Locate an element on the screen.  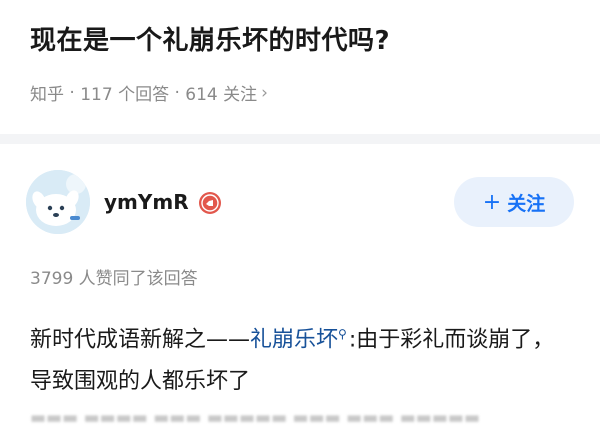
follow-label: 关注 is located at coordinates (526, 203).